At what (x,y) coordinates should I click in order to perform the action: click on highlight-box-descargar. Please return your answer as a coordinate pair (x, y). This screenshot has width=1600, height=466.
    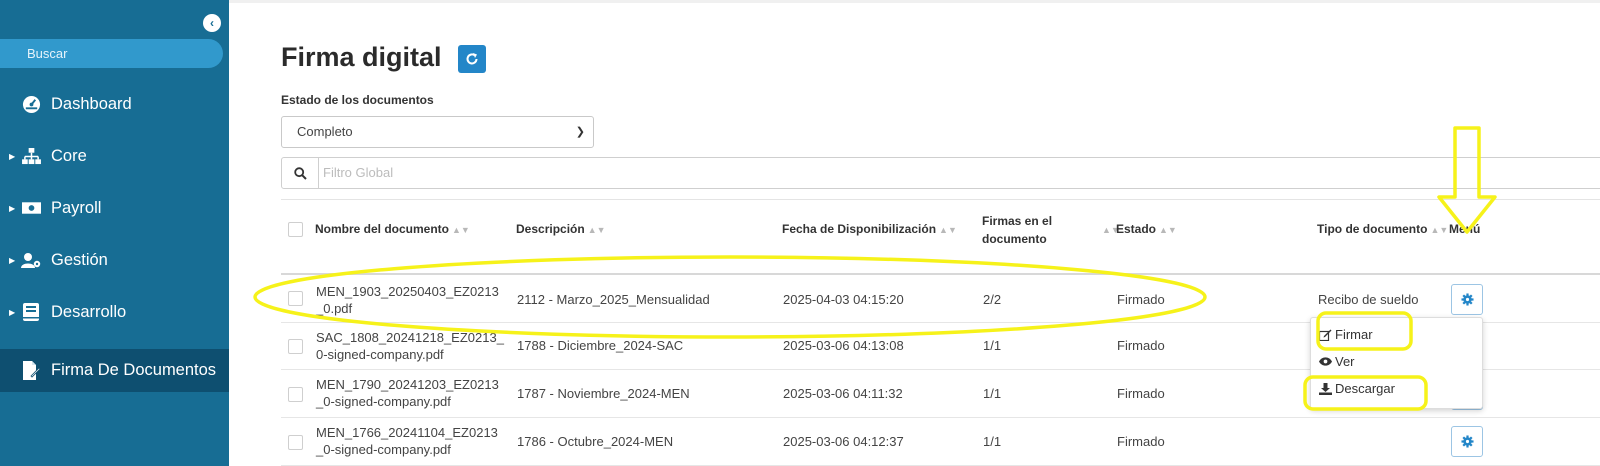
    Looking at the image, I should click on (1365, 393).